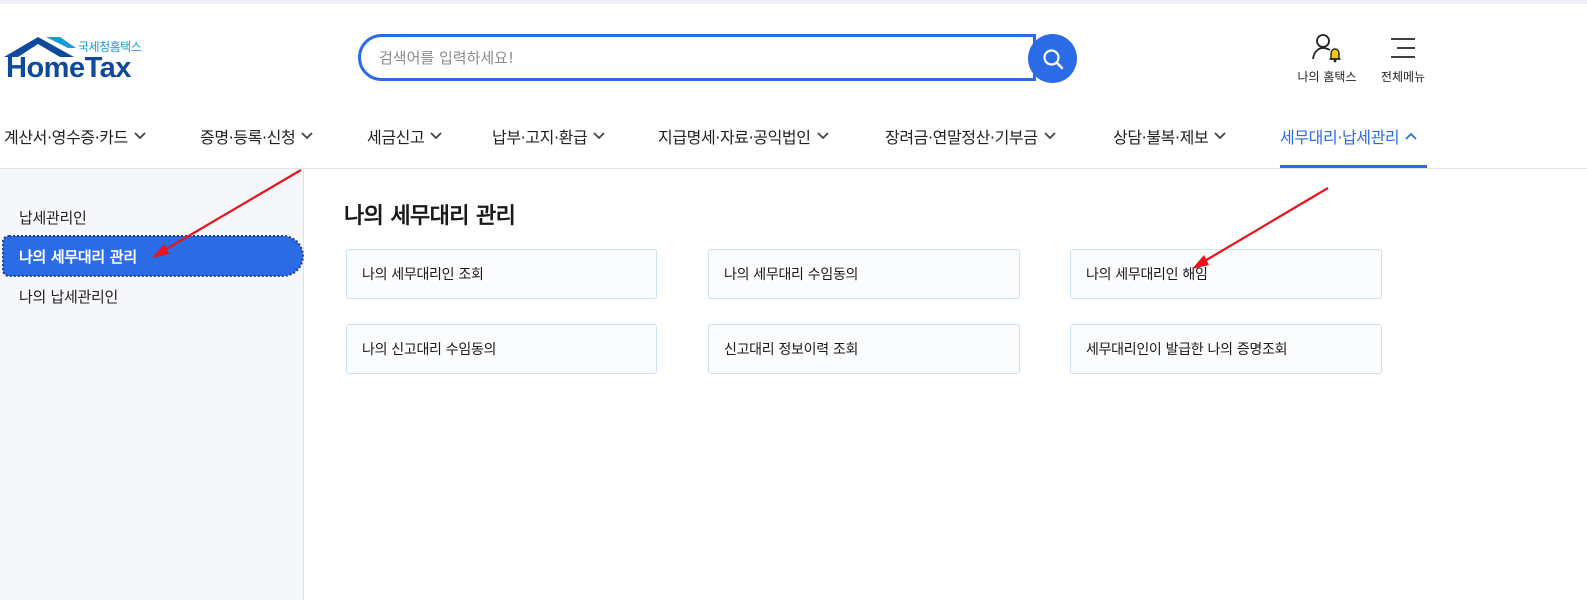 This screenshot has width=1587, height=600. What do you see at coordinates (396, 137) in the screenshot?
I see `gnb-item-label: 세금신고` at bounding box center [396, 137].